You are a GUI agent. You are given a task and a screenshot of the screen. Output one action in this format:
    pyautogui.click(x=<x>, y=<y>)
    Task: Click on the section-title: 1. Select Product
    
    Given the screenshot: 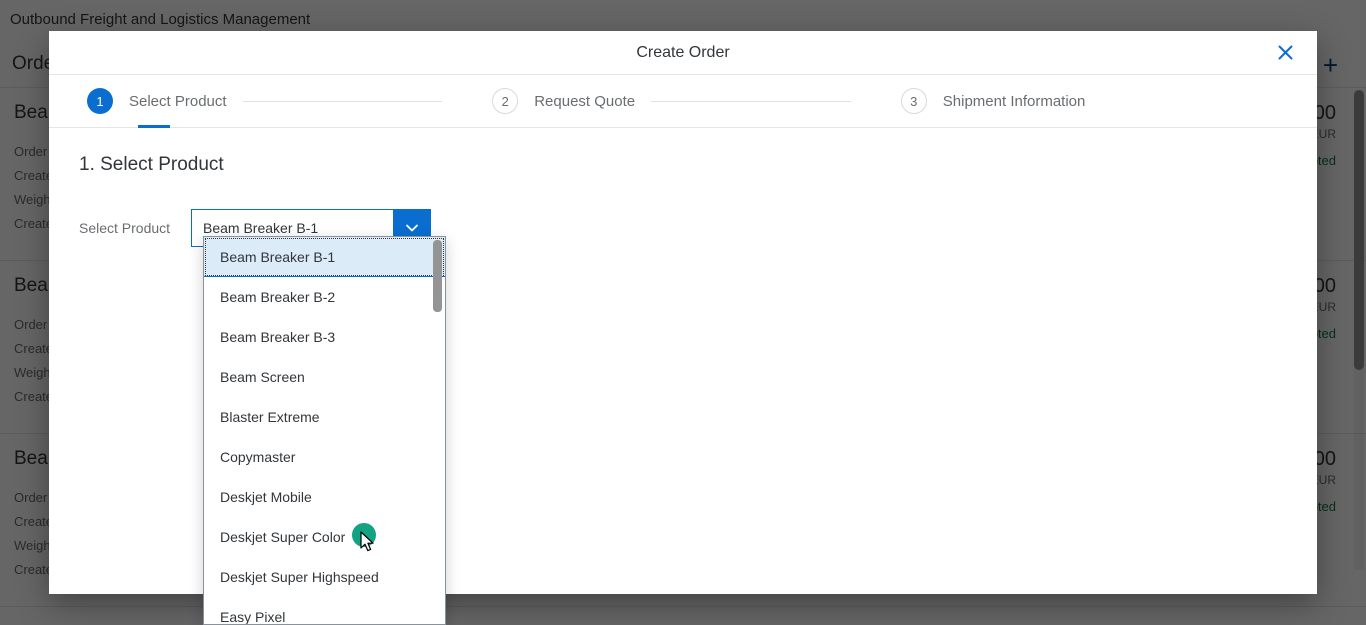 What is the action you would take?
    pyautogui.click(x=151, y=164)
    